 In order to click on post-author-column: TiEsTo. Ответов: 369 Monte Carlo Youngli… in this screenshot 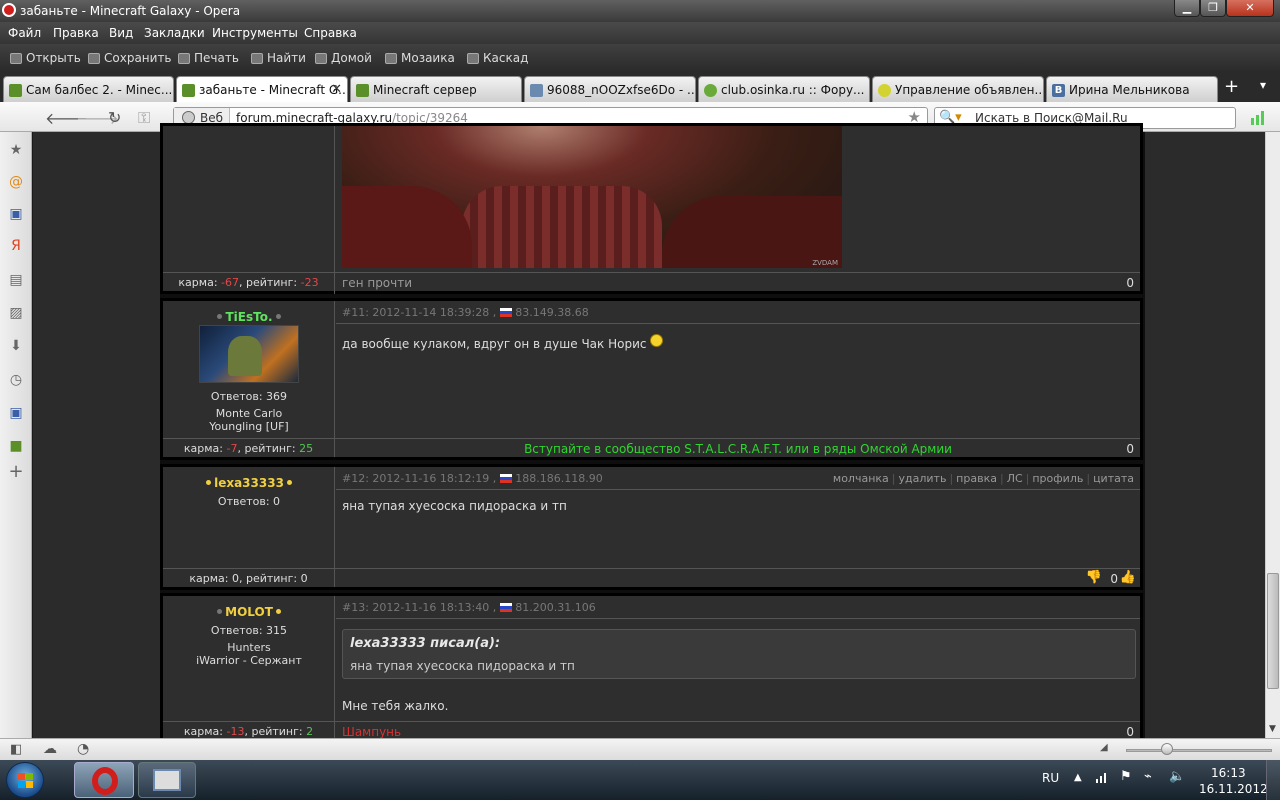, I will do `click(249, 370)`.